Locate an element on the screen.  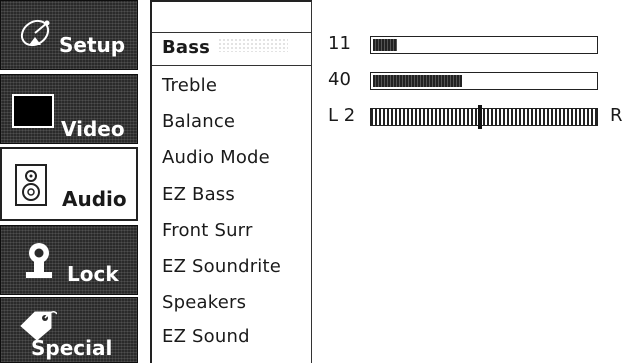
tab-setup: Setup is located at coordinates (69, 35).